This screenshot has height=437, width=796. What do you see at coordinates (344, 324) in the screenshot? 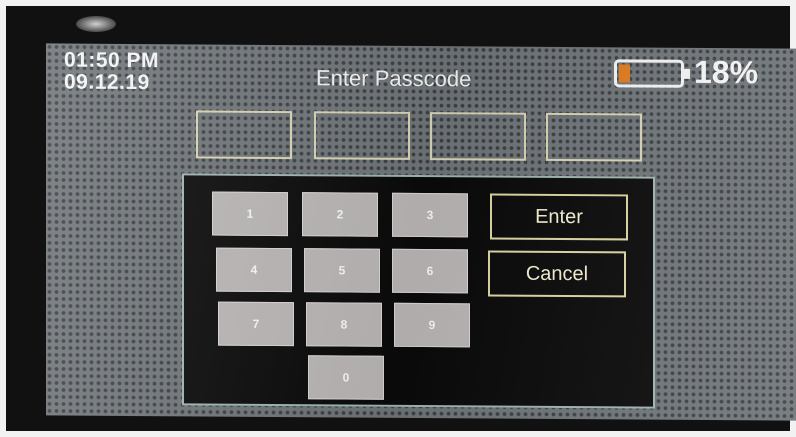
I see `key-8: 8` at bounding box center [344, 324].